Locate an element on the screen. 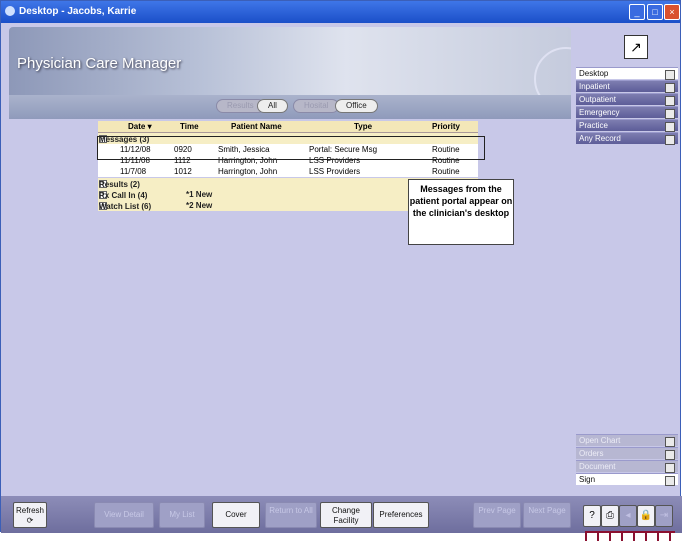 The width and height of the screenshot is (689, 541). practice-icon is located at coordinates (670, 127).